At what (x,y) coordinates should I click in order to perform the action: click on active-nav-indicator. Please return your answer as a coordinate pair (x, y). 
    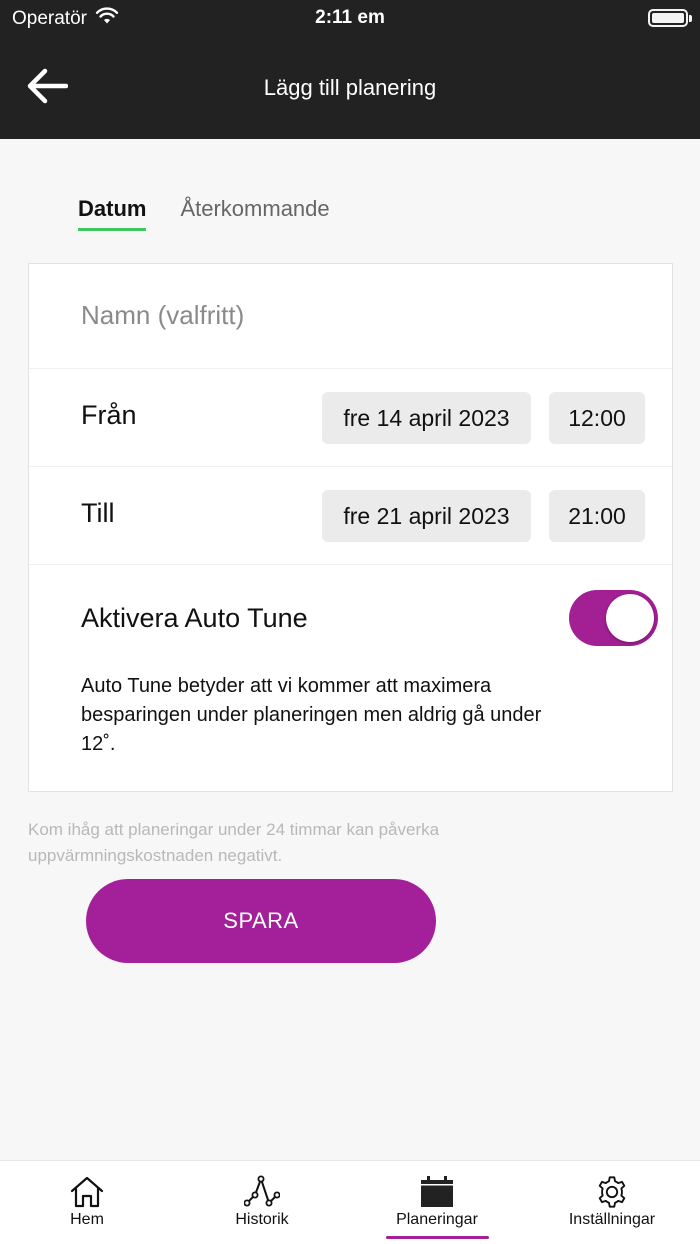
    Looking at the image, I should click on (437, 1237).